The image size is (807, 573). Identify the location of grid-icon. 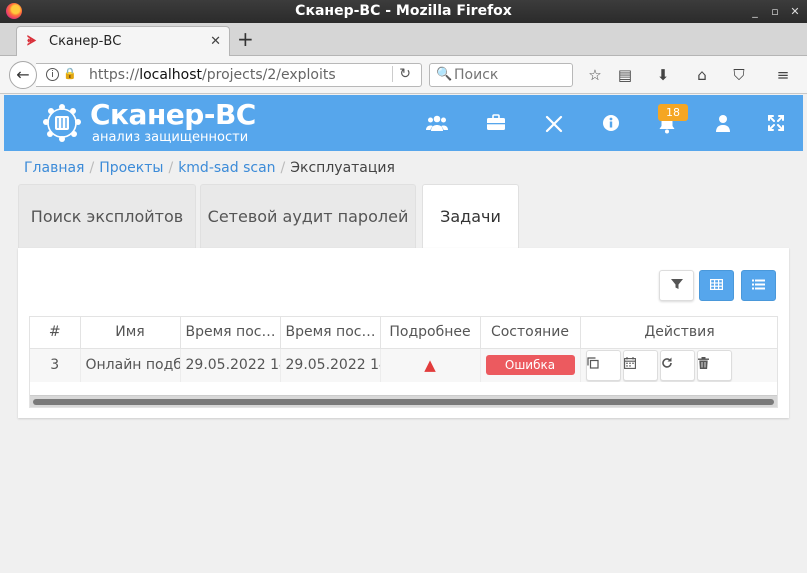
(717, 285).